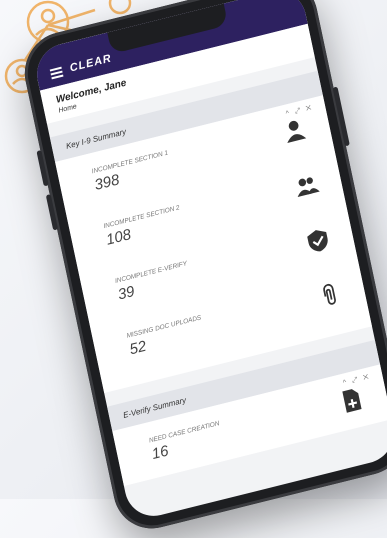 This screenshot has width=387, height=538. What do you see at coordinates (308, 187) in the screenshot?
I see `group-icon` at bounding box center [308, 187].